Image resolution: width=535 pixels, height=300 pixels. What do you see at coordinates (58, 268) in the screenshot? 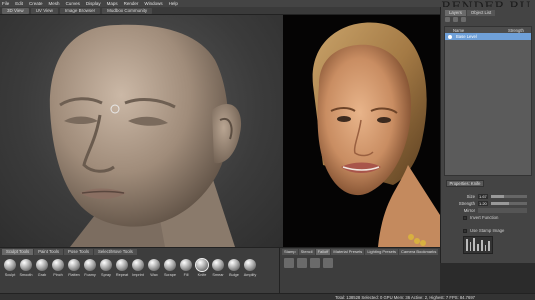
I see `tool-pinch: Pinch` at bounding box center [58, 268].